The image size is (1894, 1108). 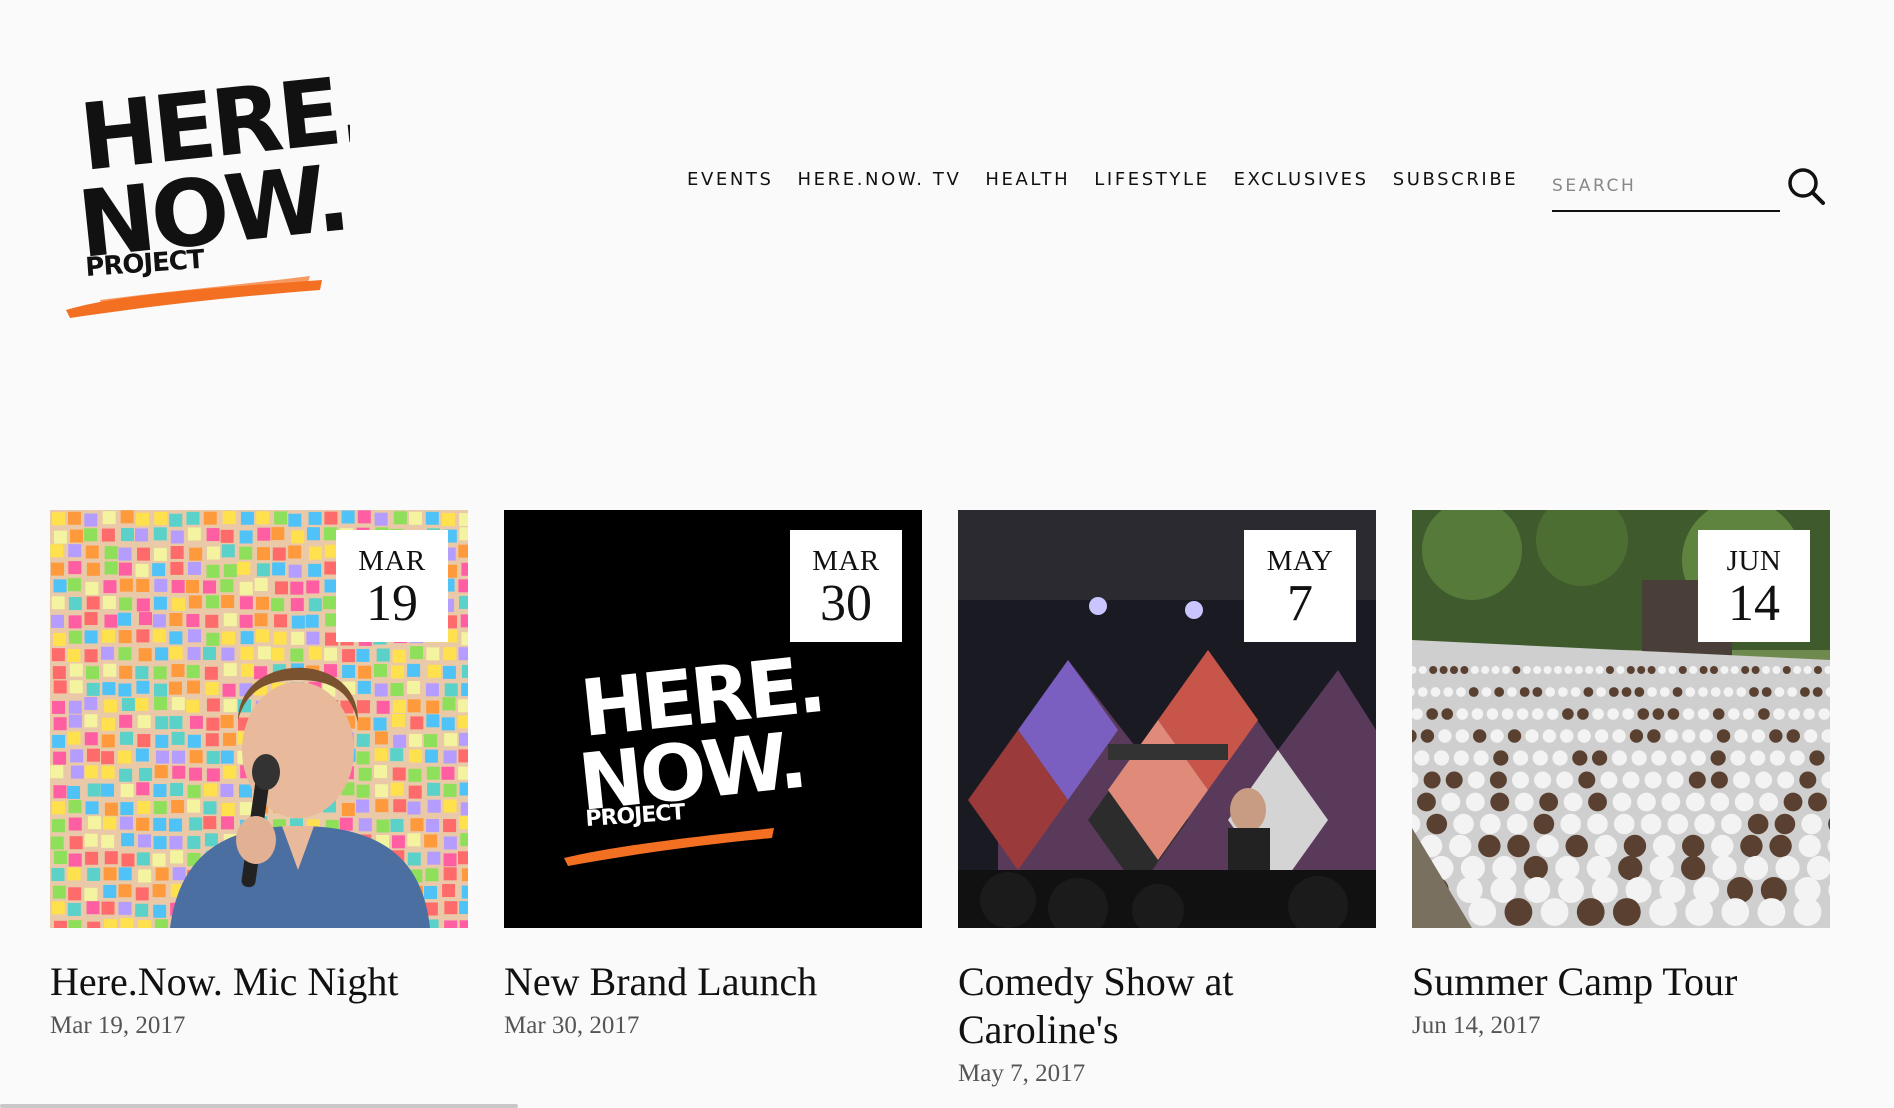 What do you see at coordinates (1806, 186) in the screenshot?
I see `search-icon` at bounding box center [1806, 186].